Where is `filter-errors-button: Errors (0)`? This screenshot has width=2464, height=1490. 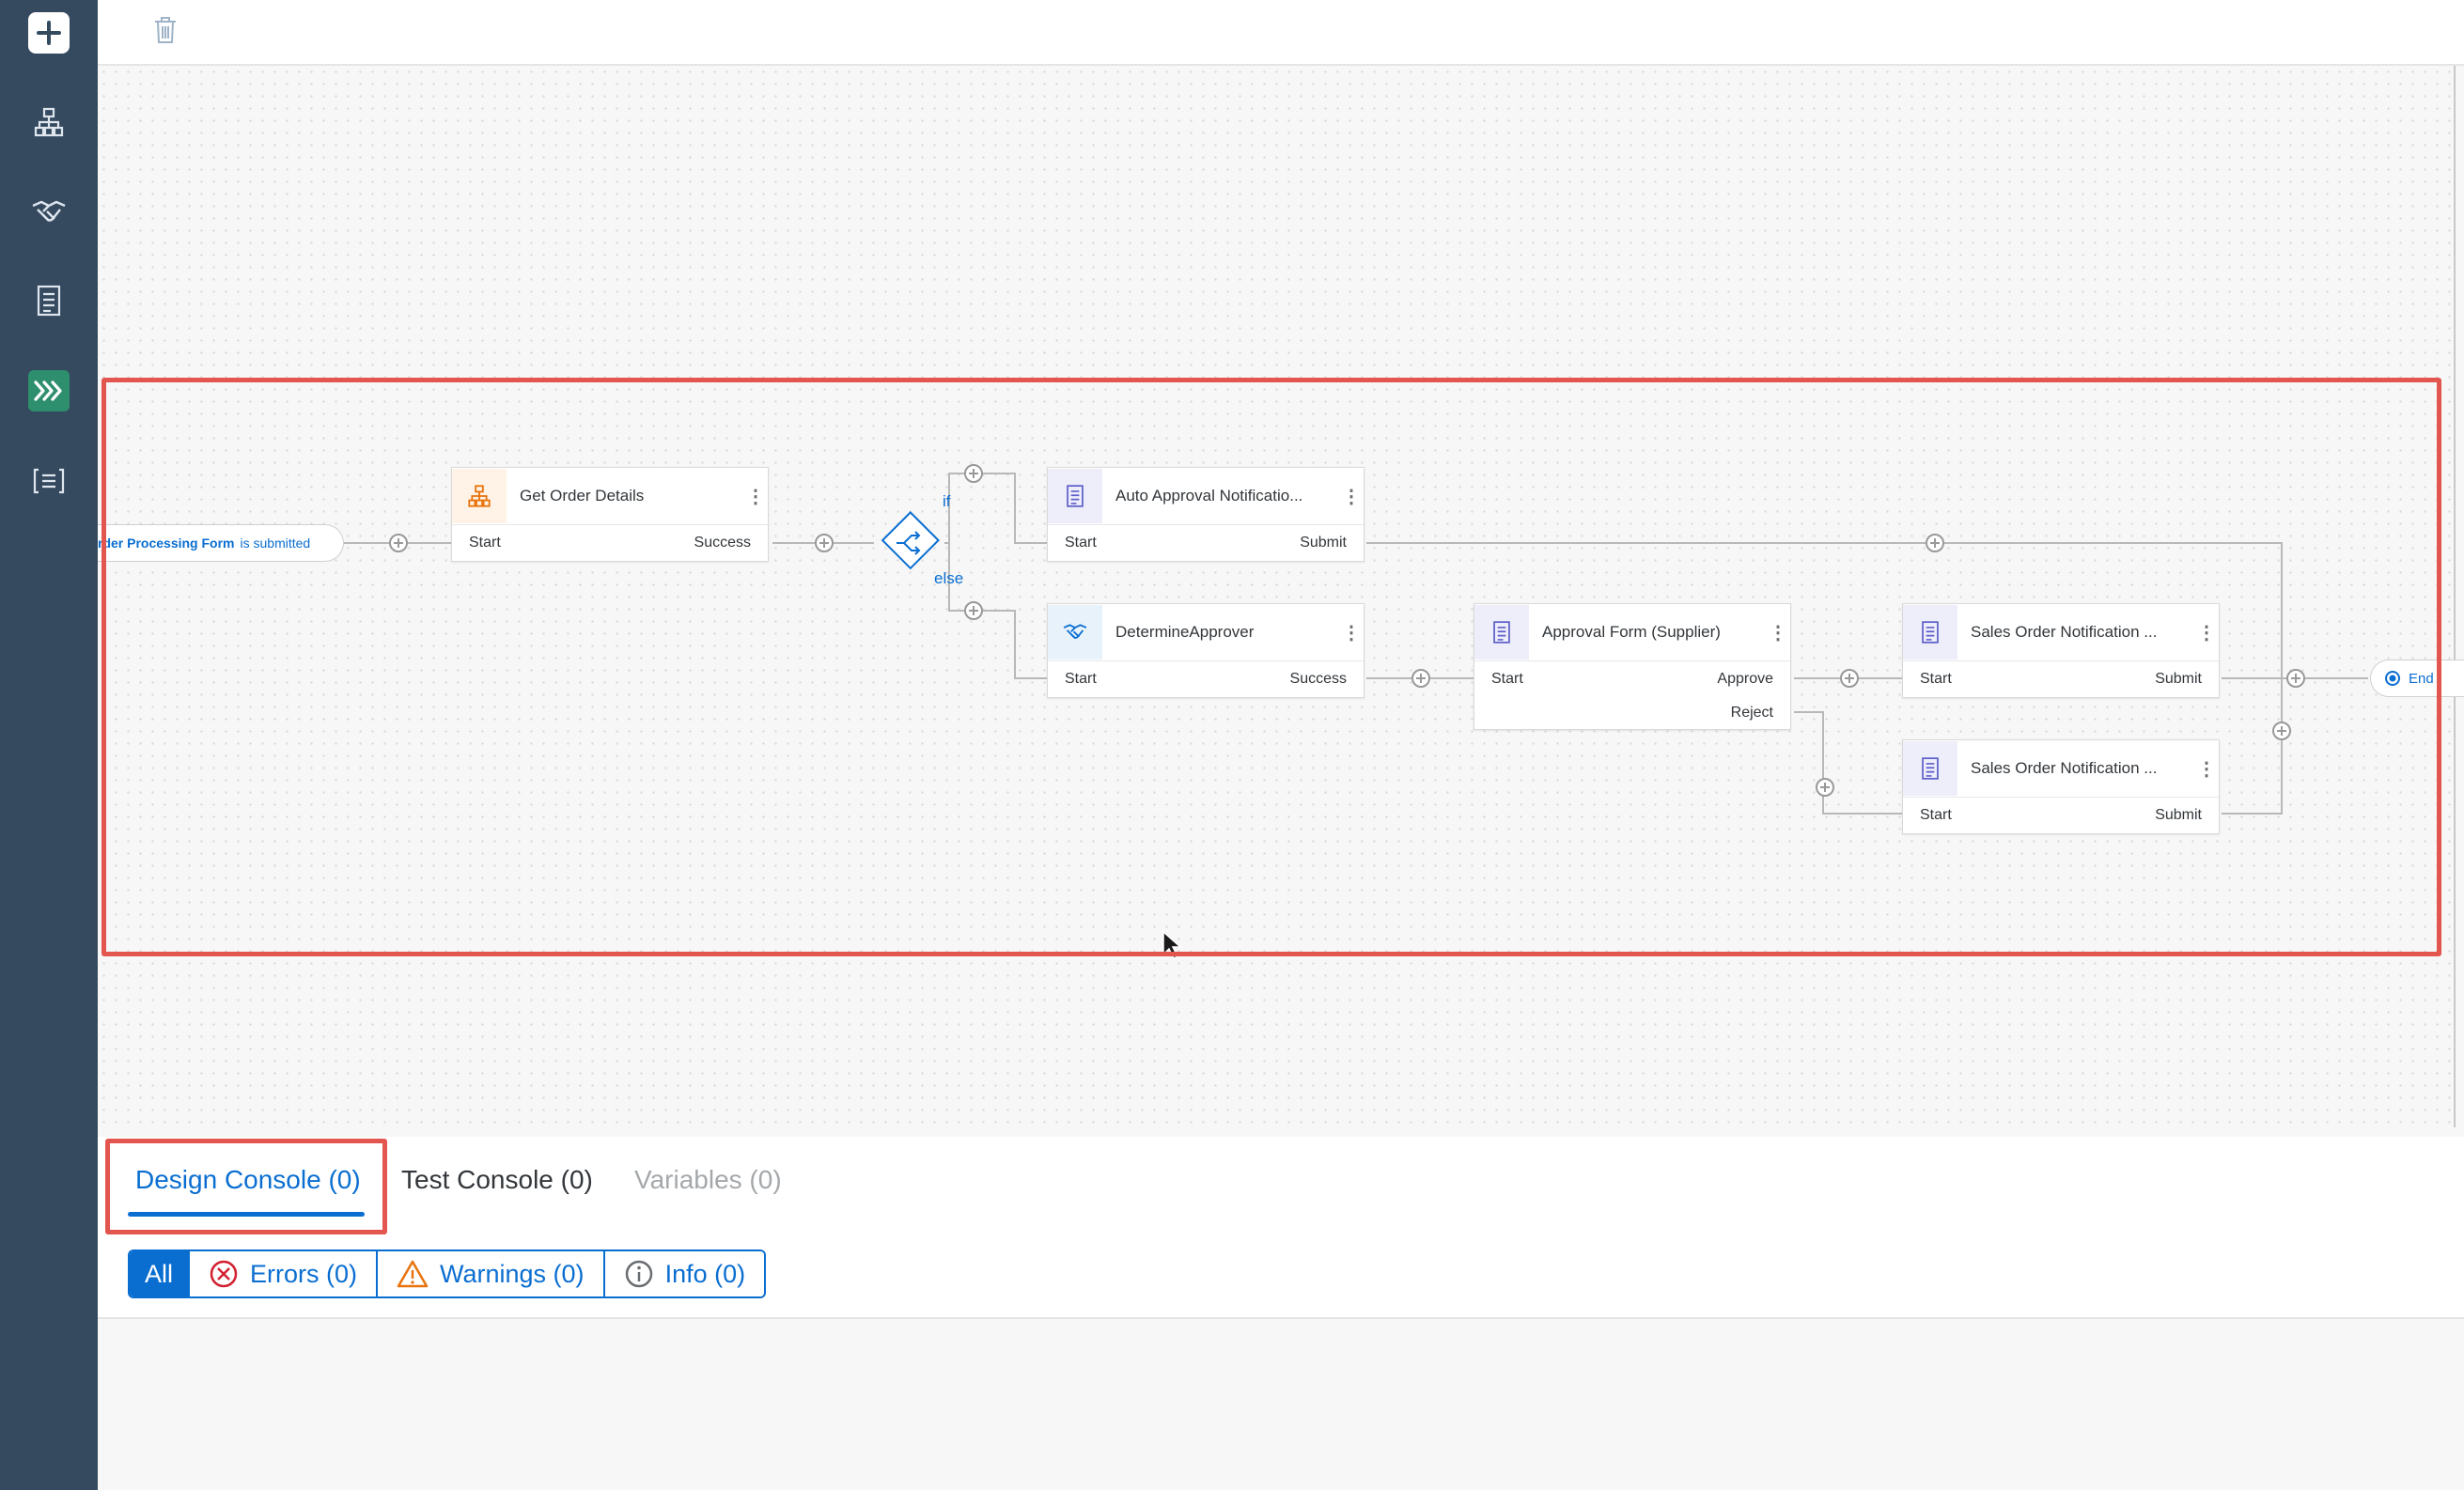
filter-errors-button: Errors (0) is located at coordinates (282, 1273).